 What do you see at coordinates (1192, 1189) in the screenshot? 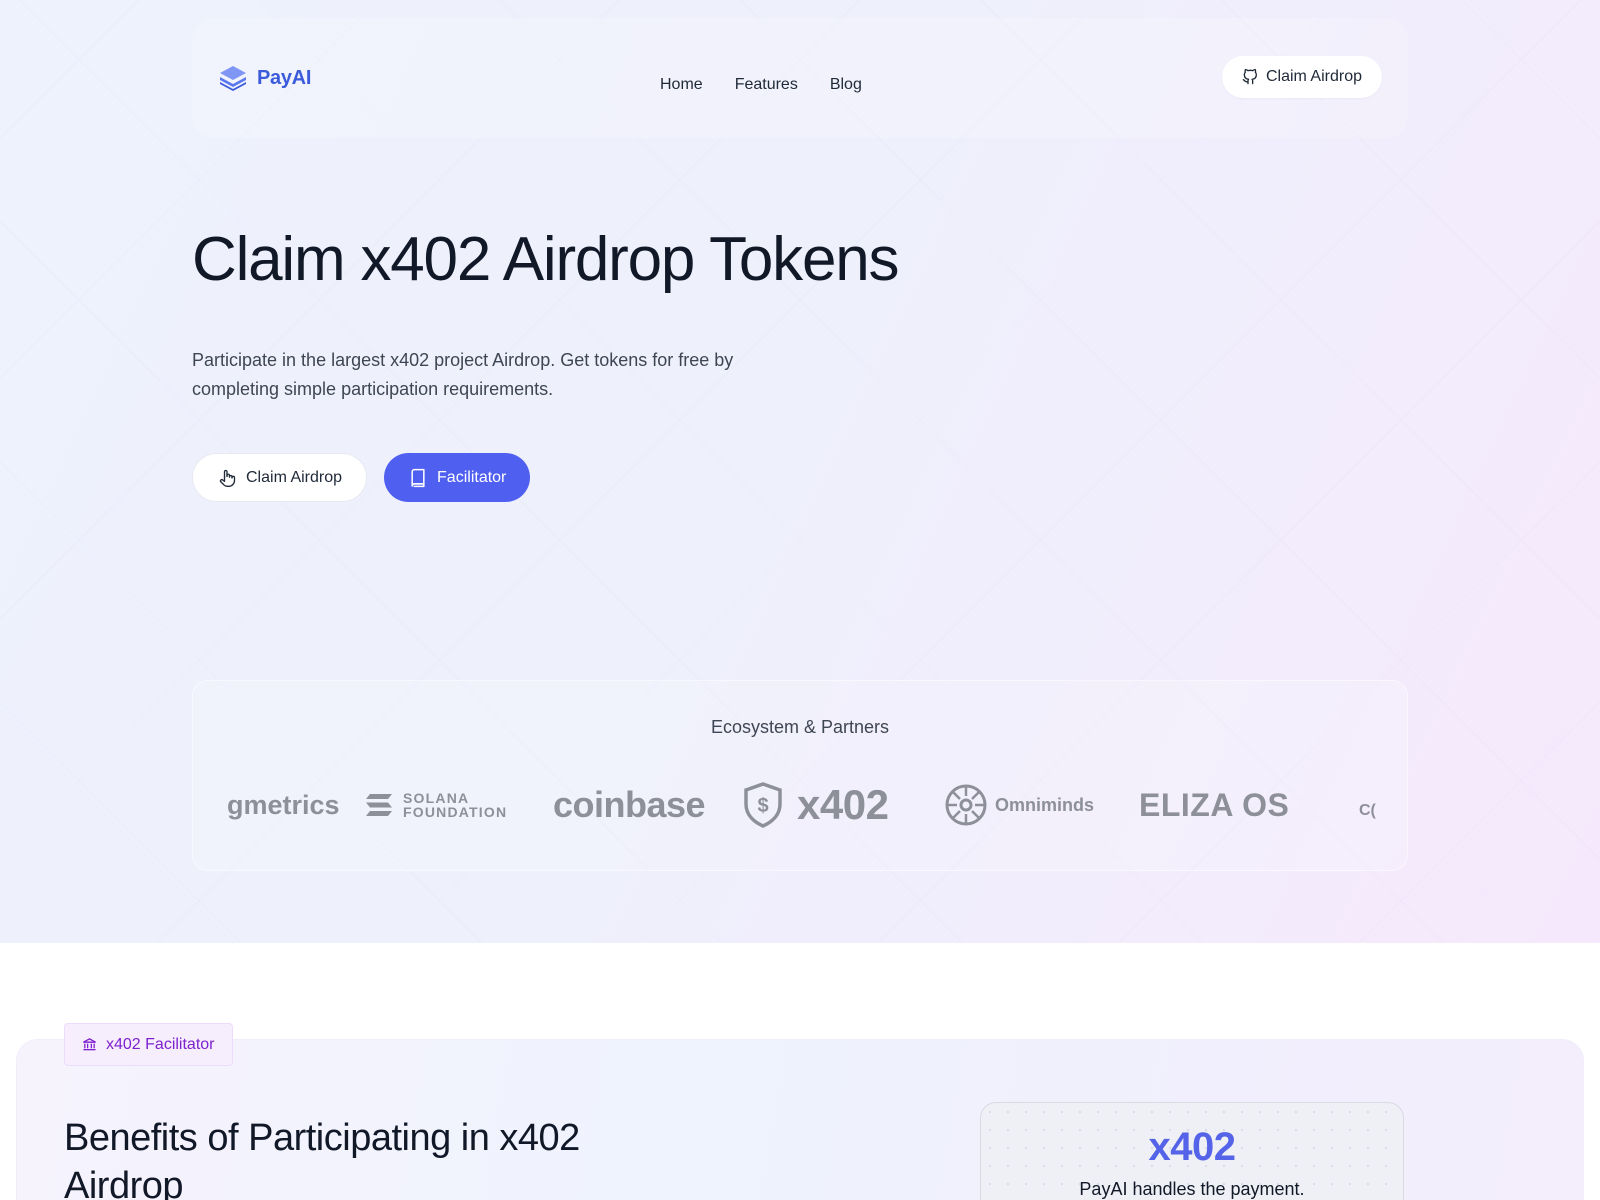
I see `x402-card-subtitle: PayAI handles the payment.` at bounding box center [1192, 1189].